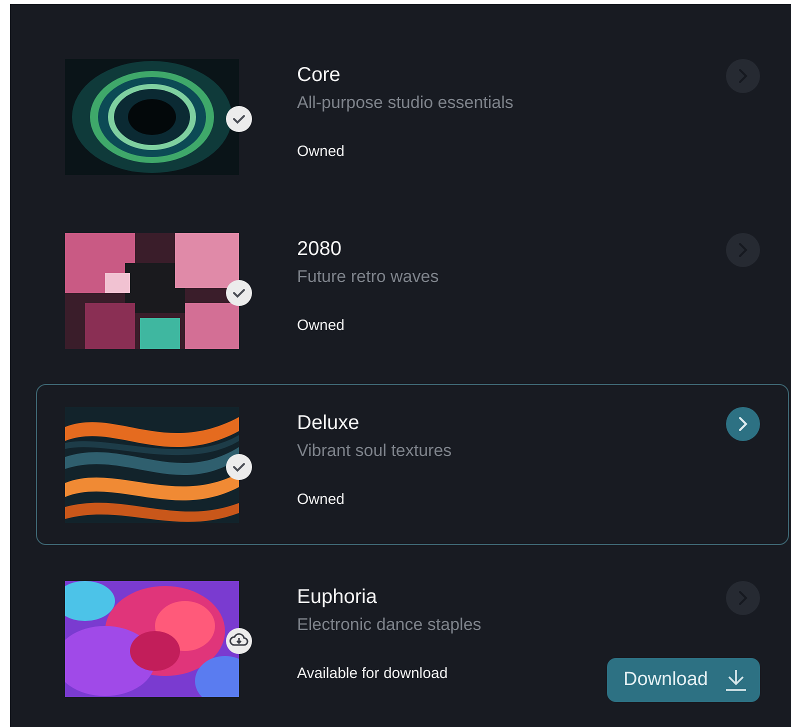 The height and width of the screenshot is (727, 791). Describe the element at coordinates (328, 423) in the screenshot. I see `pack-title: Deluxe` at that location.